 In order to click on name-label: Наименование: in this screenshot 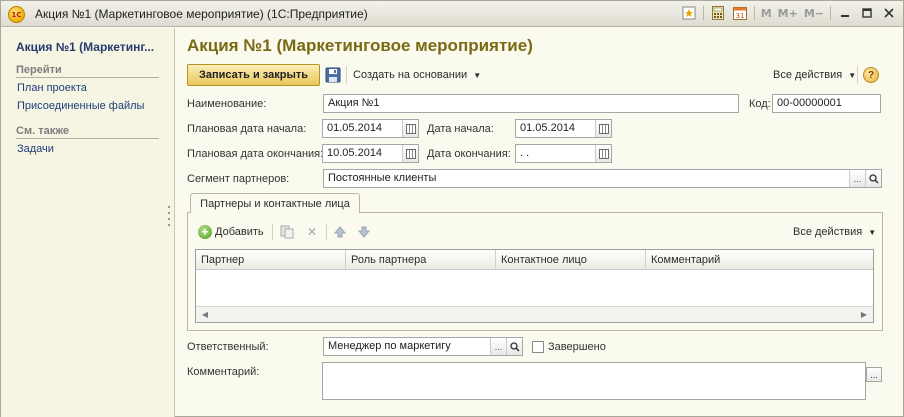, I will do `click(227, 104)`.